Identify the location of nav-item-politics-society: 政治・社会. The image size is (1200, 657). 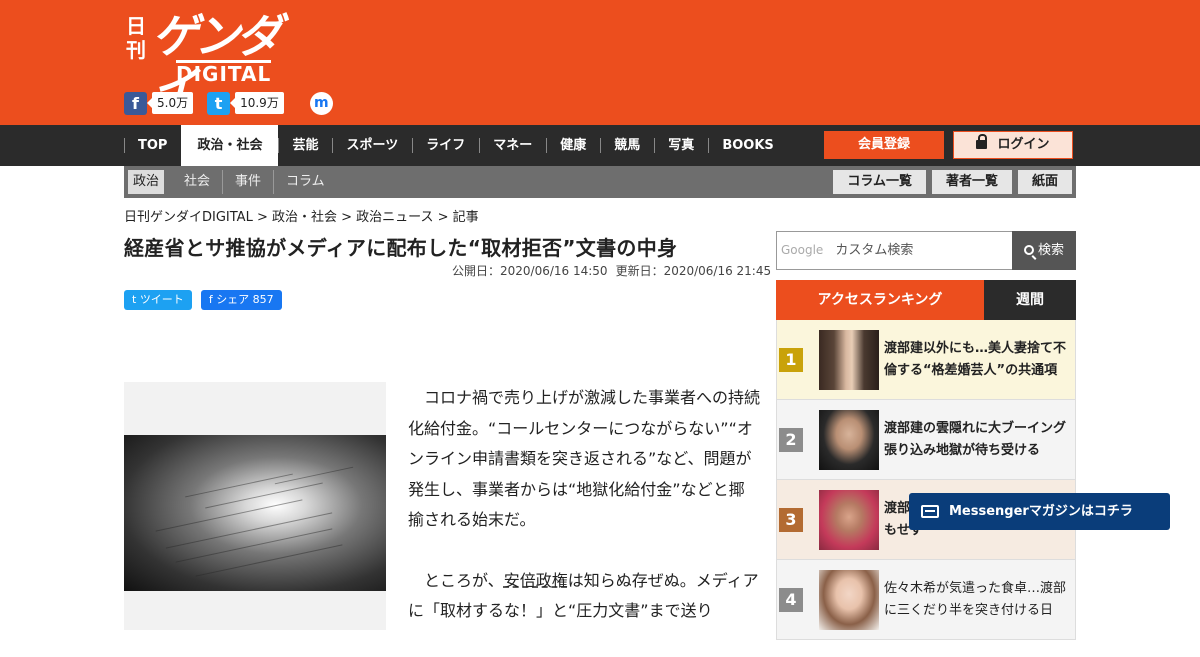
(230, 145).